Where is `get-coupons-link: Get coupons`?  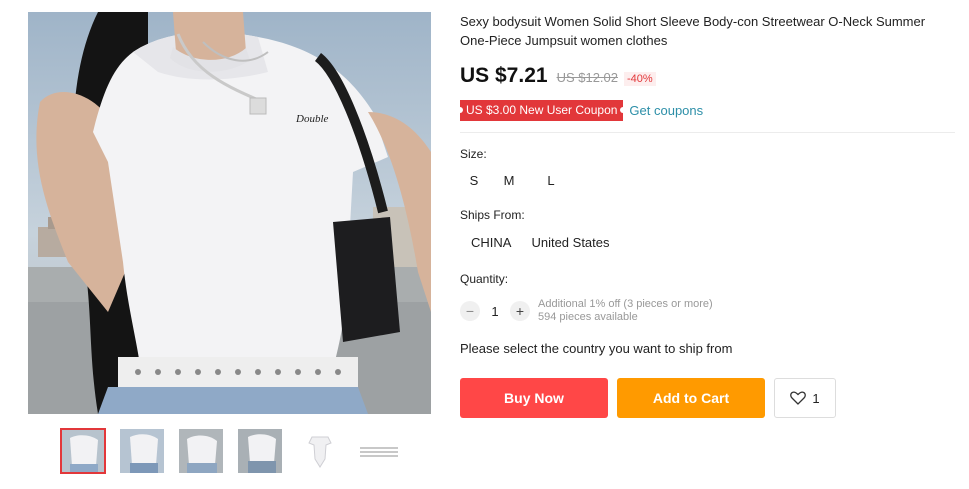
get-coupons-link: Get coupons is located at coordinates (666, 110).